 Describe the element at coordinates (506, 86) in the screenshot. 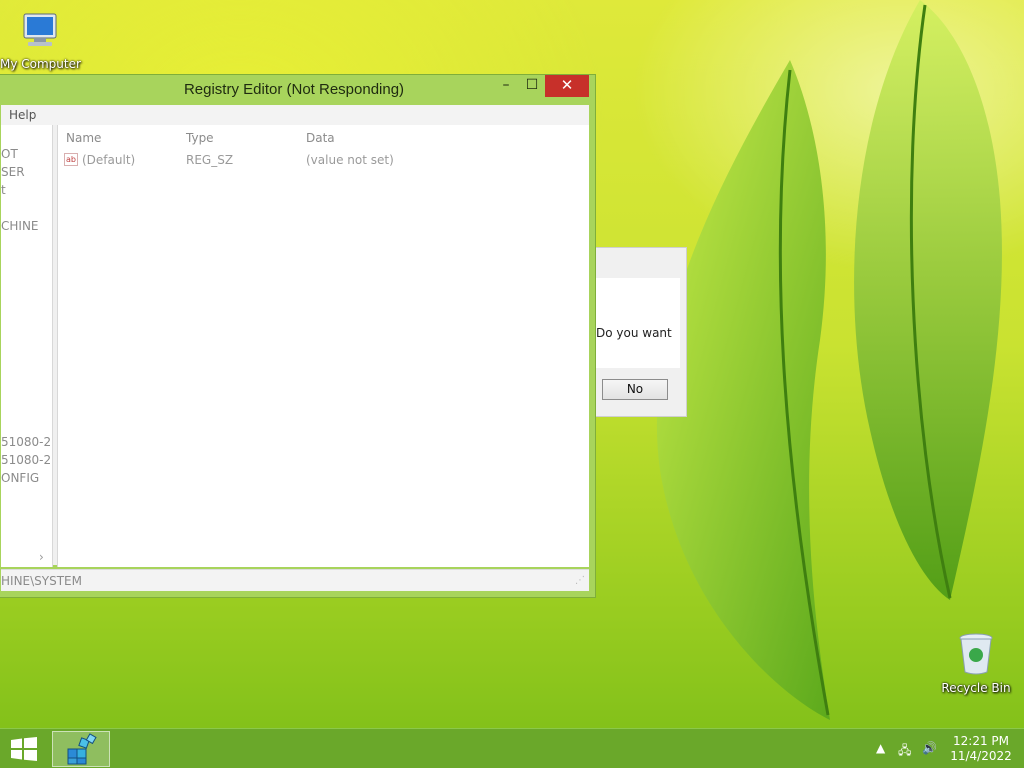

I see `minimize-button: –` at that location.